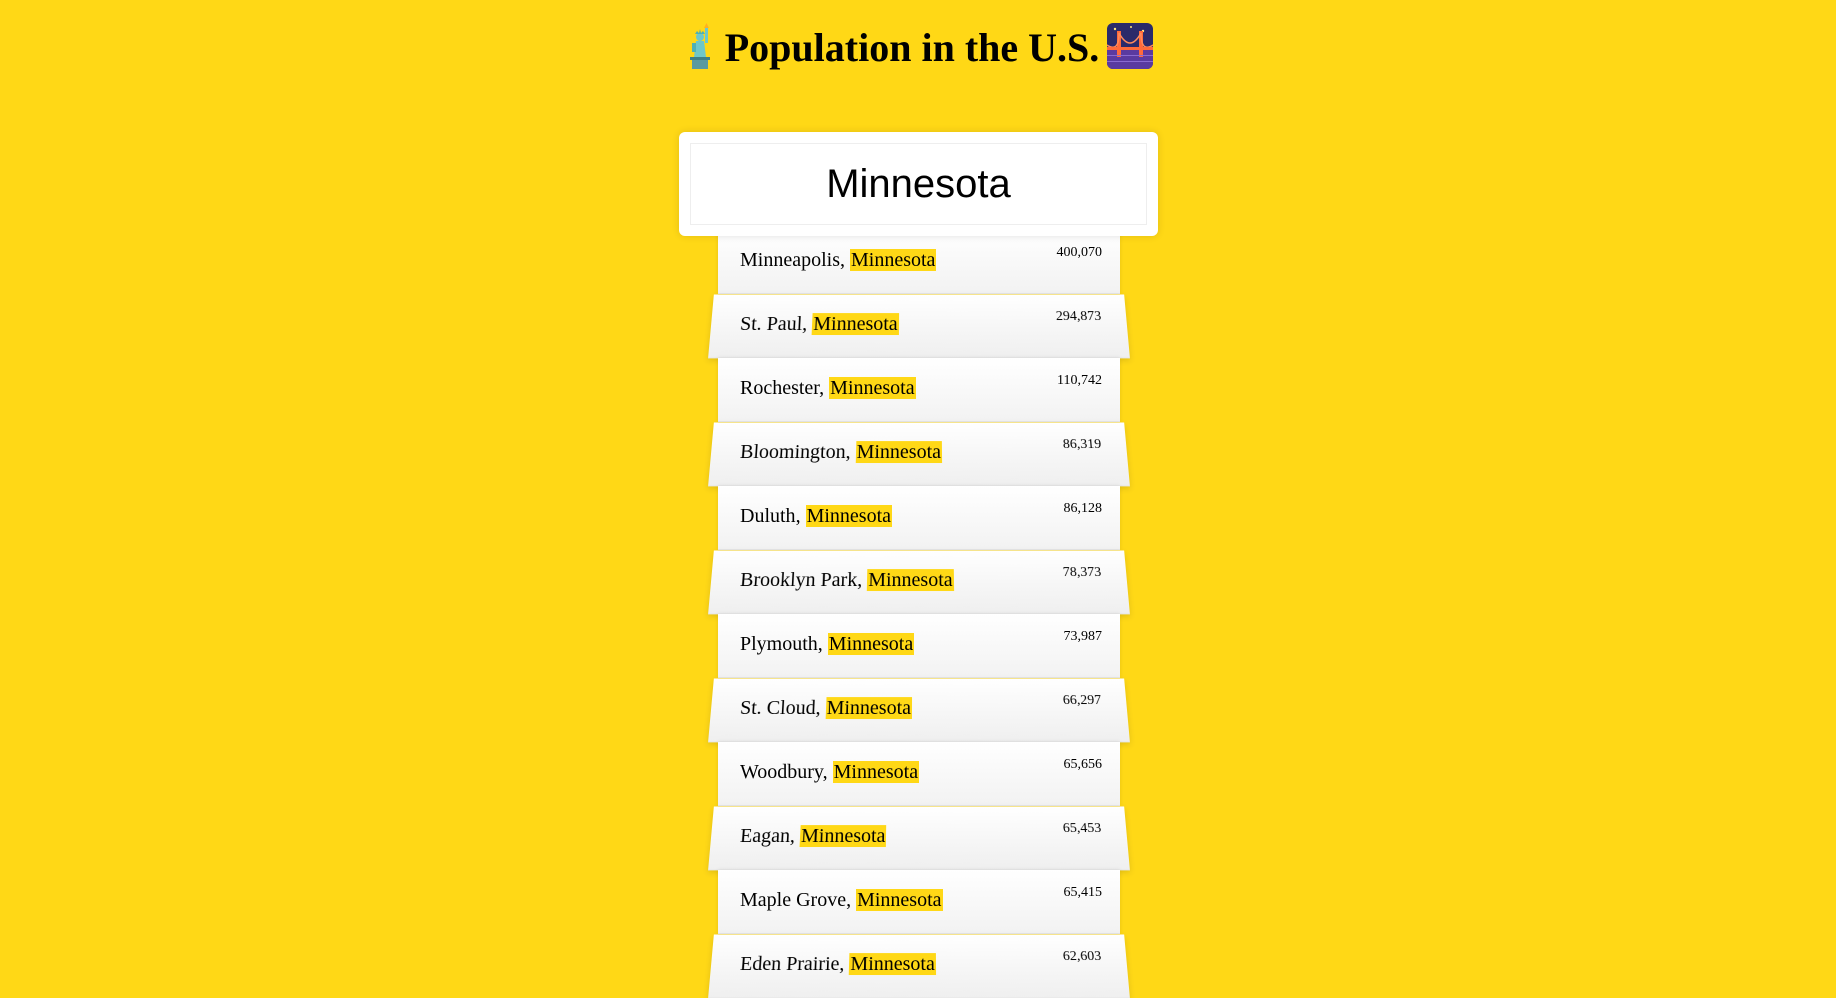 Image resolution: width=1836 pixels, height=998 pixels. Describe the element at coordinates (919, 646) in the screenshot. I see `suggestion-item: Plymouth, Minnesota 73,987` at that location.